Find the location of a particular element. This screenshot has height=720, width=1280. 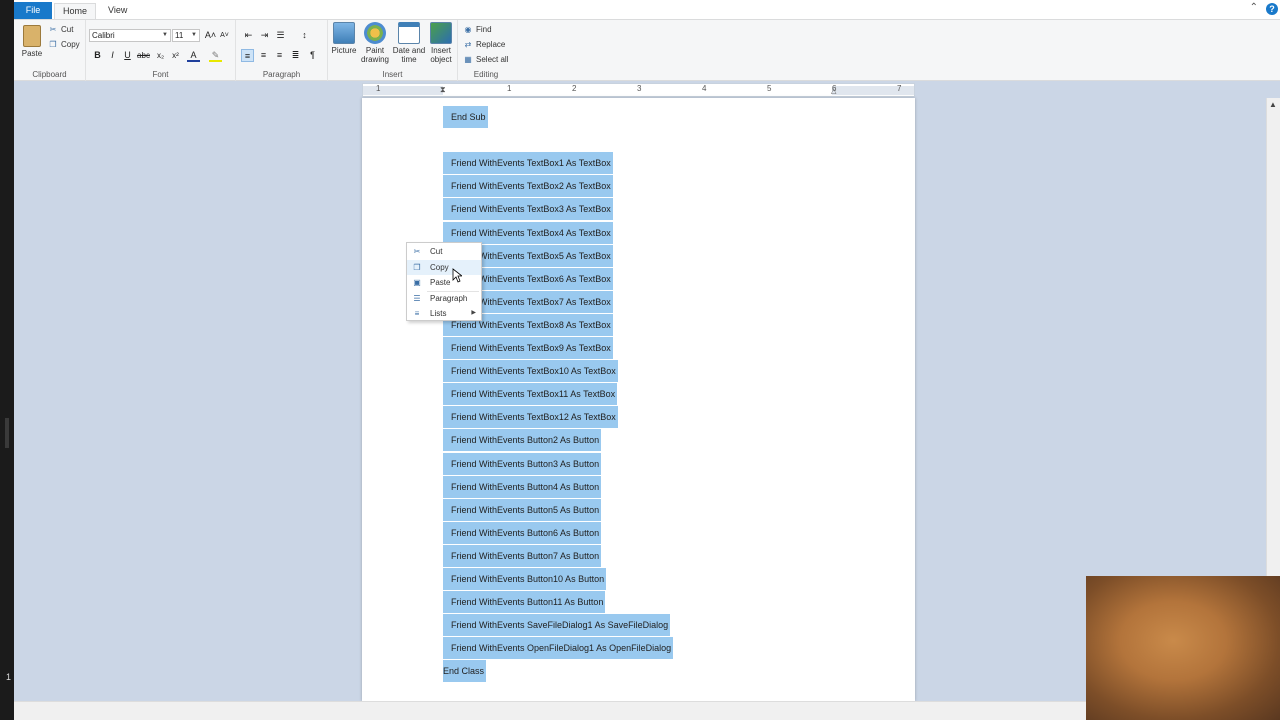

picture-button: Picture is located at coordinates (344, 38).